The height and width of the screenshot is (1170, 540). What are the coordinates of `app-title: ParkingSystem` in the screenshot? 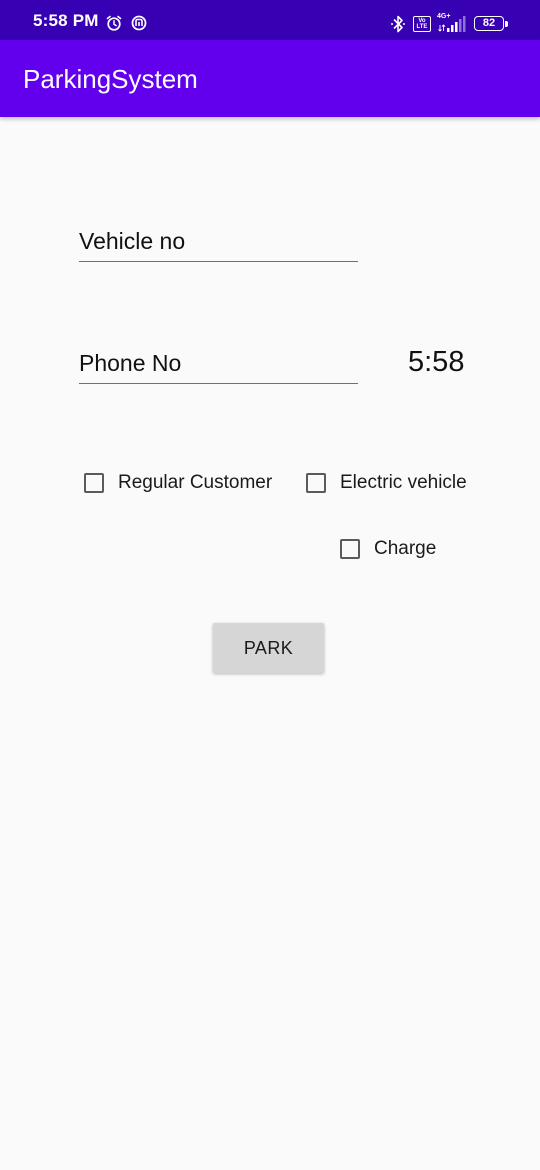 It's located at (110, 79).